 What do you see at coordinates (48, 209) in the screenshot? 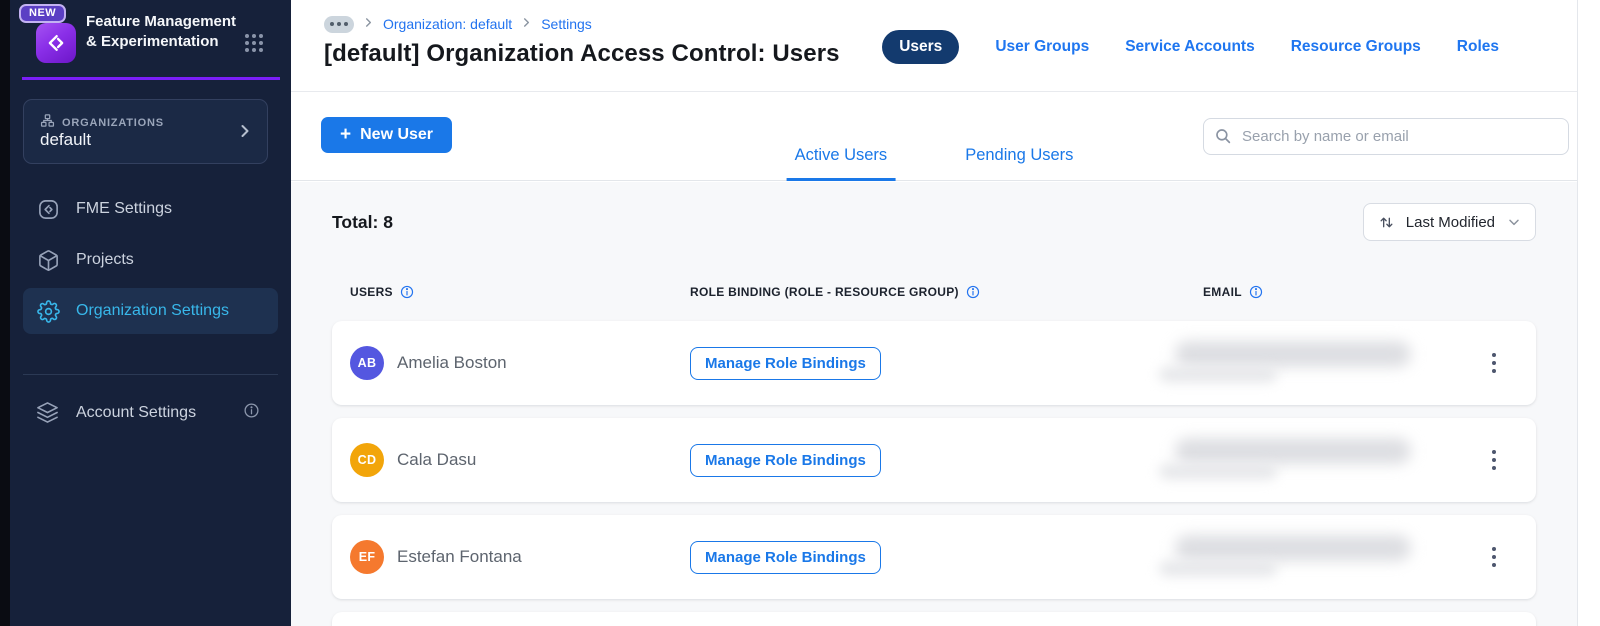
I see `fme-outline-icon` at bounding box center [48, 209].